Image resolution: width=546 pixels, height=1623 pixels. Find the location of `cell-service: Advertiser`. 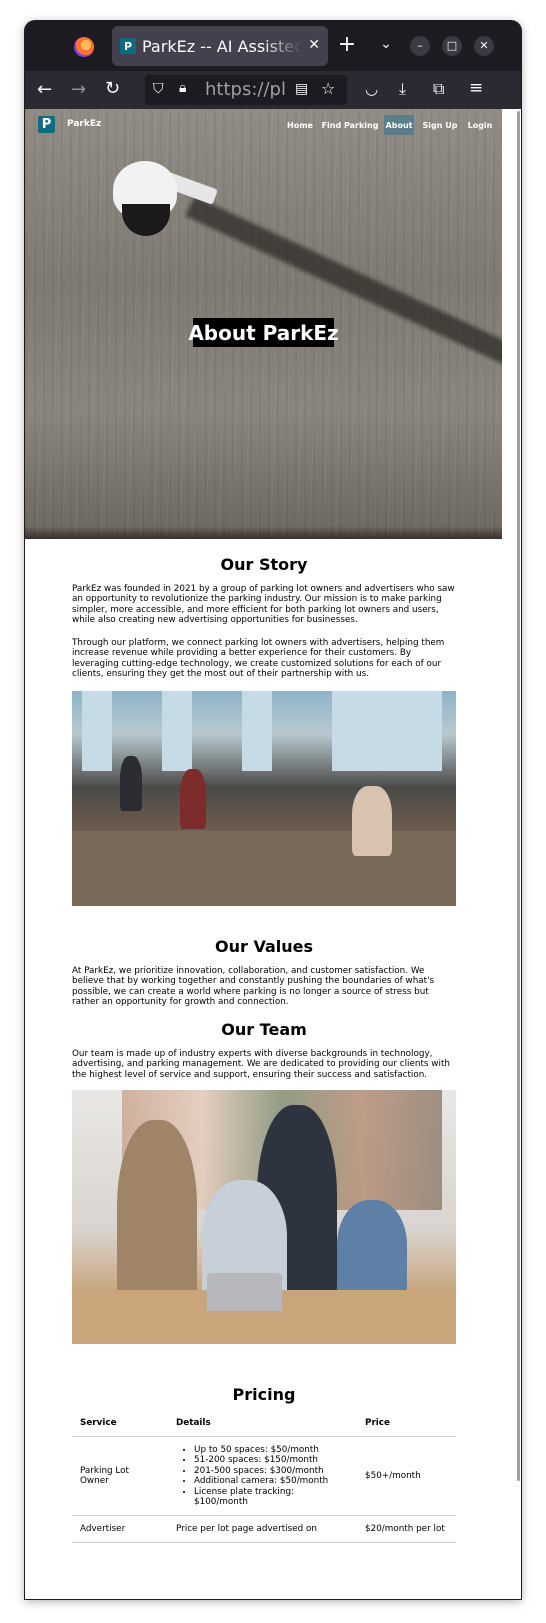

cell-service: Advertiser is located at coordinates (120, 1529).